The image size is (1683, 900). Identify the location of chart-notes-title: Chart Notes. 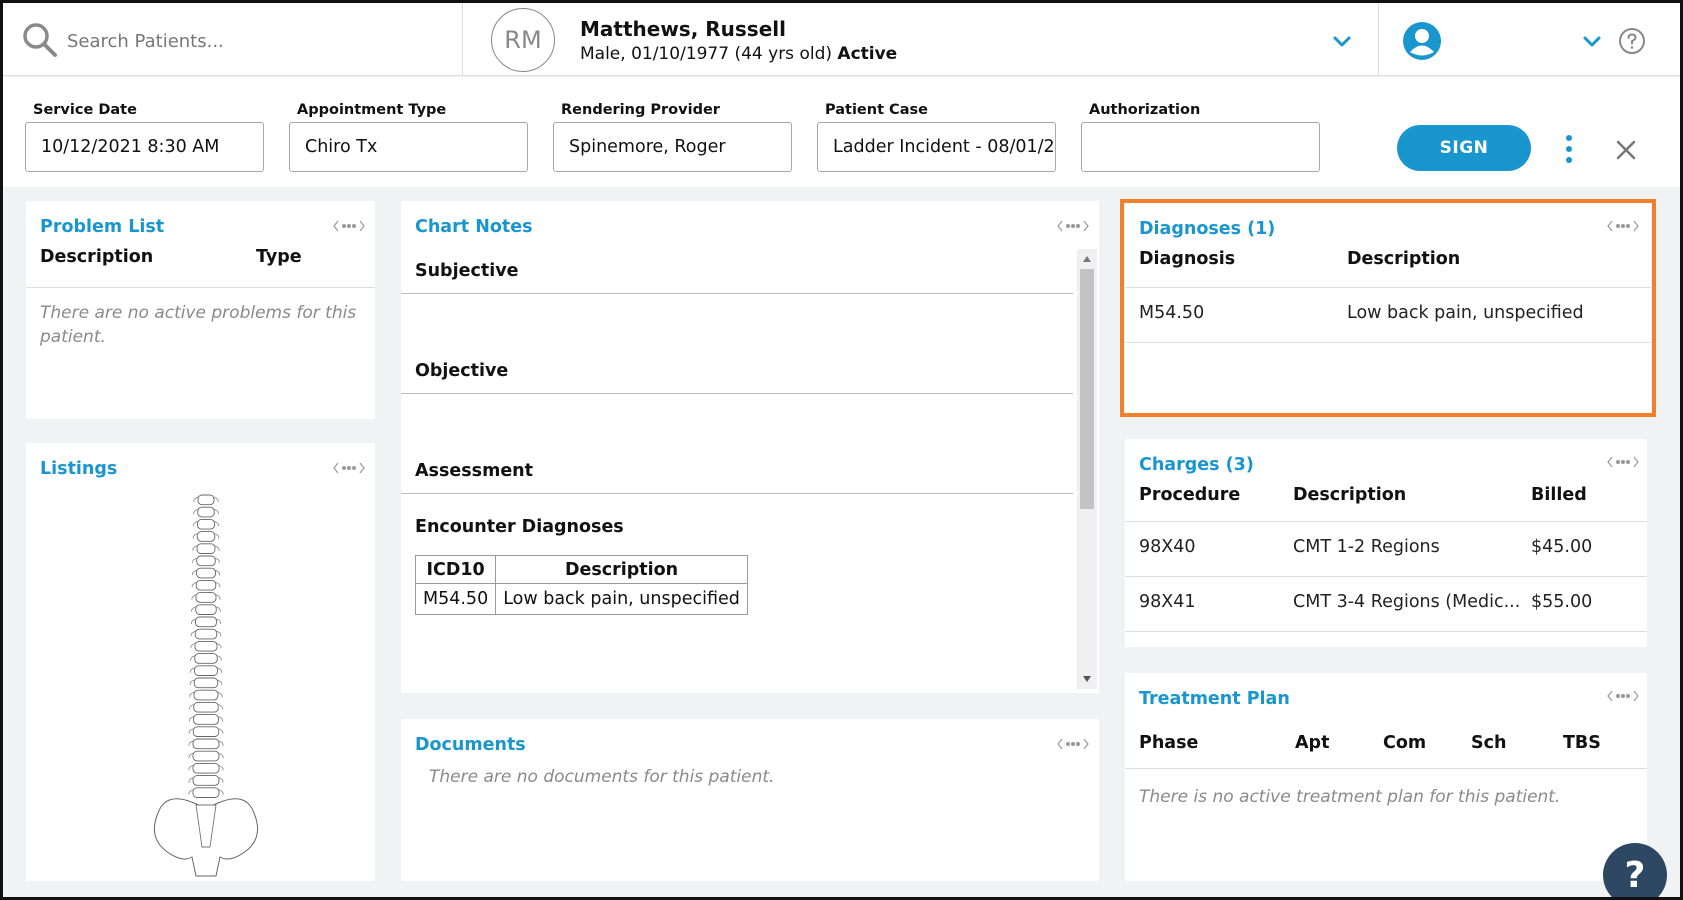
(474, 227).